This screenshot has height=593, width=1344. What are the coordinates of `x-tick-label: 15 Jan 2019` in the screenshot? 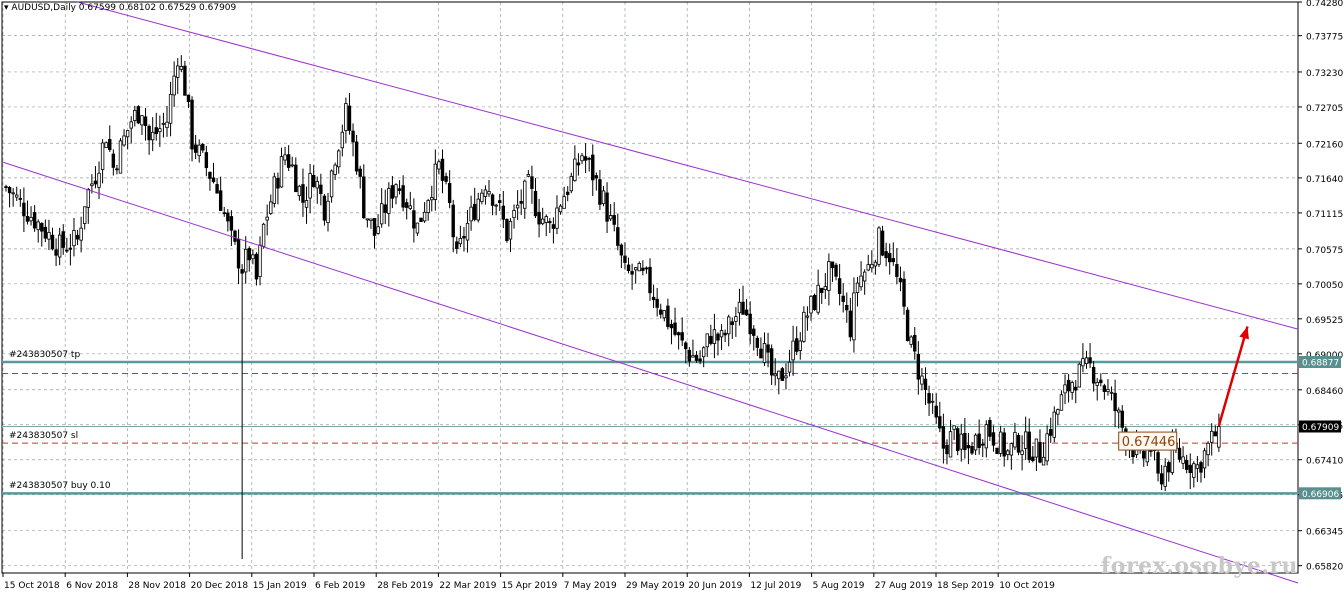 It's located at (280, 586).